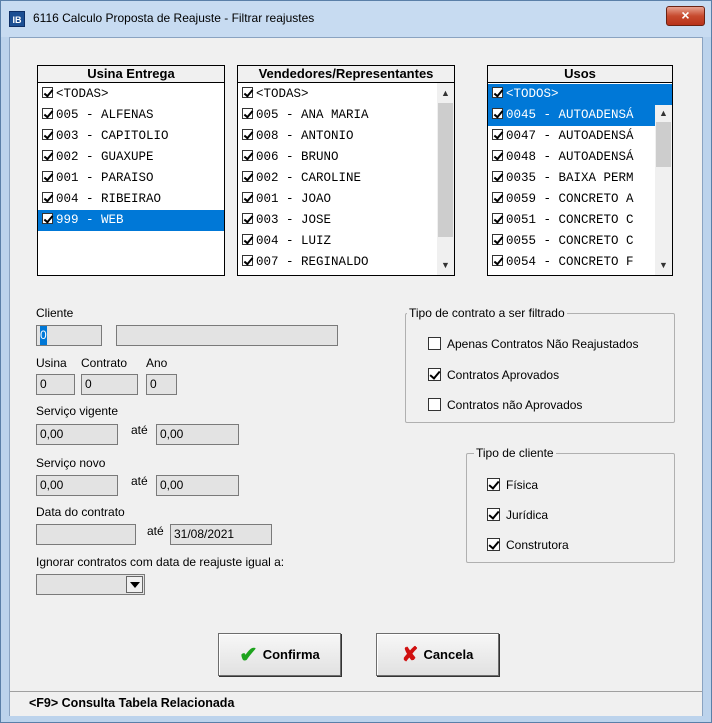 Image resolution: width=712 pixels, height=723 pixels. I want to click on list-item-label: 002 - CAROLINE, so click(309, 178).